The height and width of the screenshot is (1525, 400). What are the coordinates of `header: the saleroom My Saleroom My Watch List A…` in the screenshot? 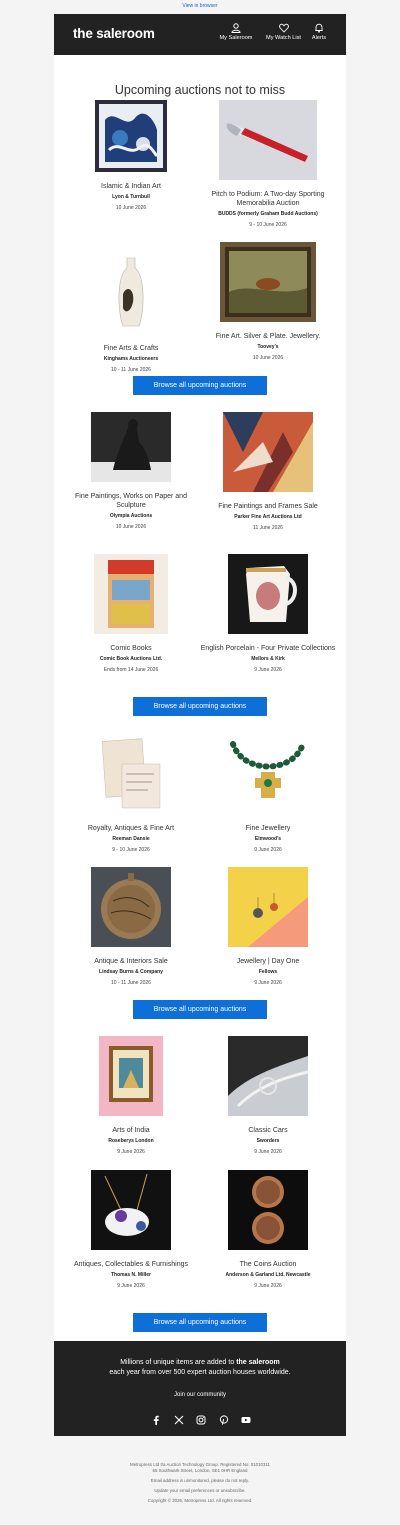 It's located at (200, 34).